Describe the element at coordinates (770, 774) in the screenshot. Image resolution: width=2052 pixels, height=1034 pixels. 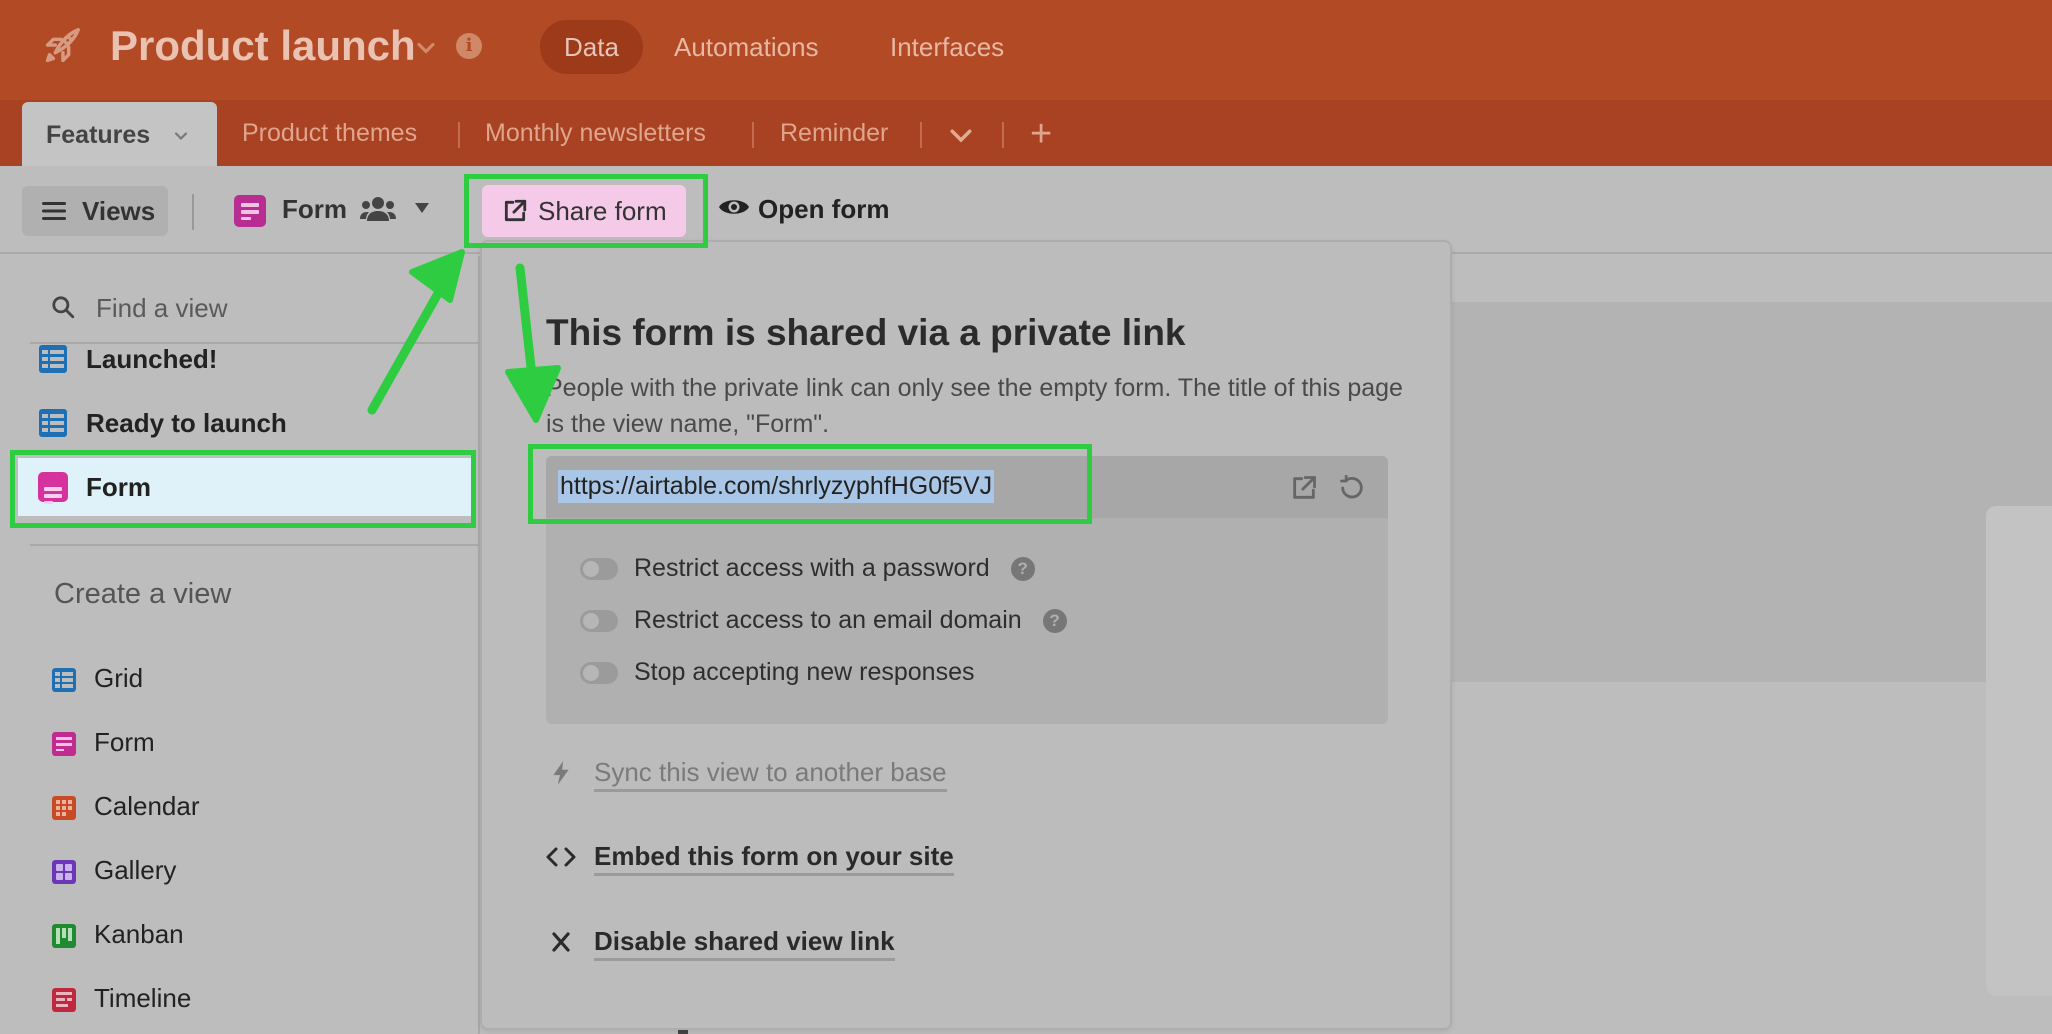
I see `sync-view-label: Sync this view to another base` at that location.